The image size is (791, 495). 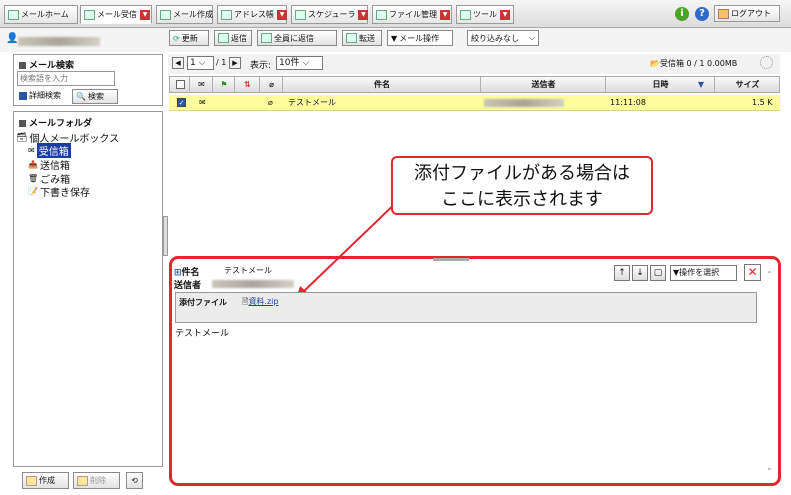 I want to click on column-sender: 送信者, so click(x=544, y=84).